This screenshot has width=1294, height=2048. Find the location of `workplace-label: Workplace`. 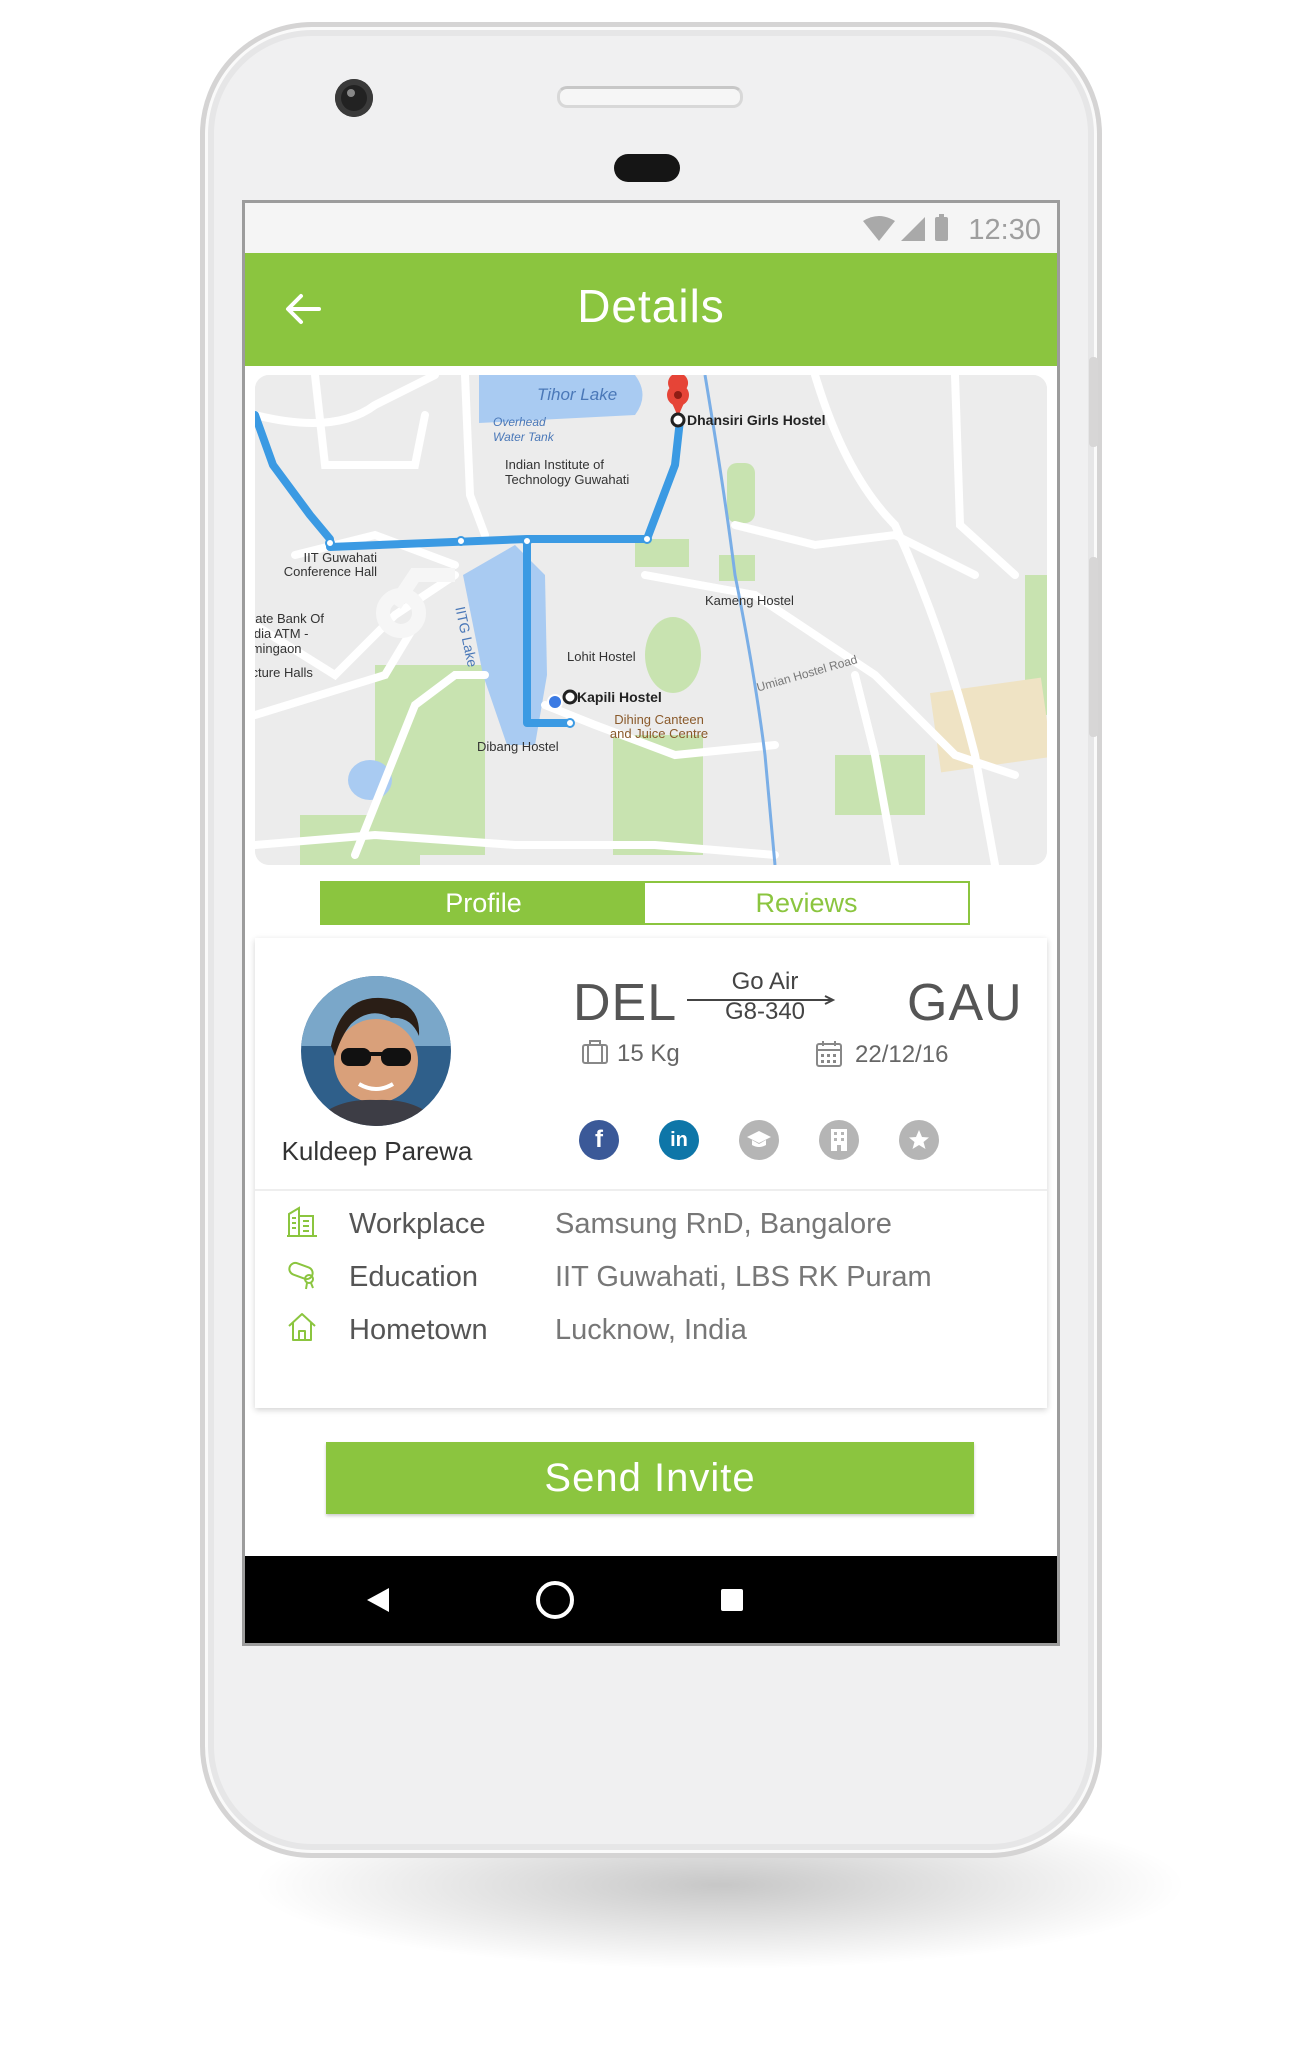

workplace-label: Workplace is located at coordinates (417, 1224).